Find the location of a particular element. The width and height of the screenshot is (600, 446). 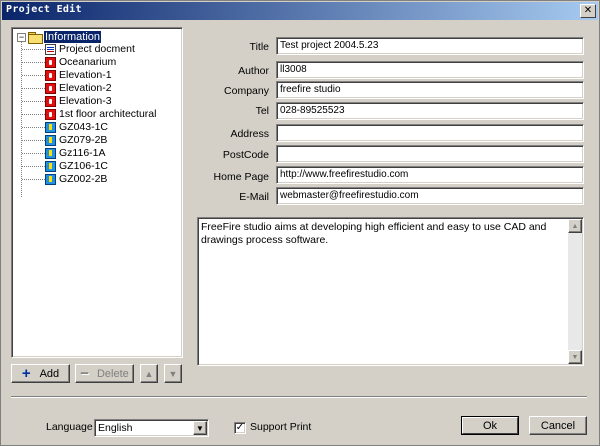

move-up-button: ▲ is located at coordinates (149, 373).